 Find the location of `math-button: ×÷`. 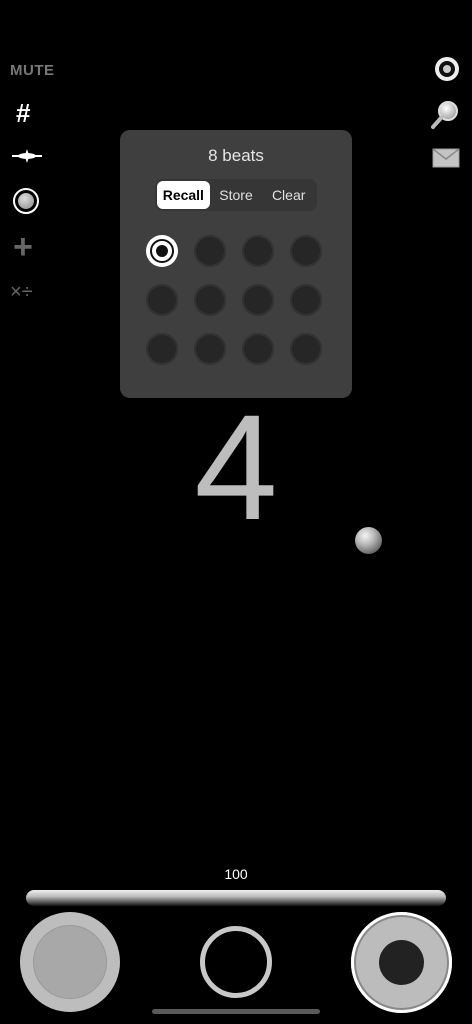

math-button: ×÷ is located at coordinates (21, 292).